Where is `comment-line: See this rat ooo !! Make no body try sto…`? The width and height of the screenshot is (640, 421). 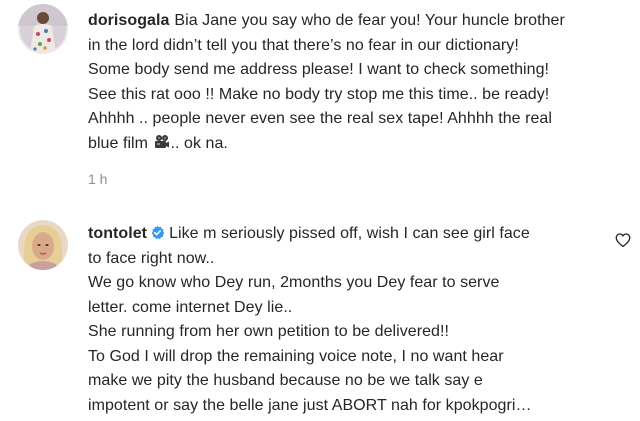
comment-line: See this rat ooo !! Make no body try sto… is located at coordinates (319, 94).